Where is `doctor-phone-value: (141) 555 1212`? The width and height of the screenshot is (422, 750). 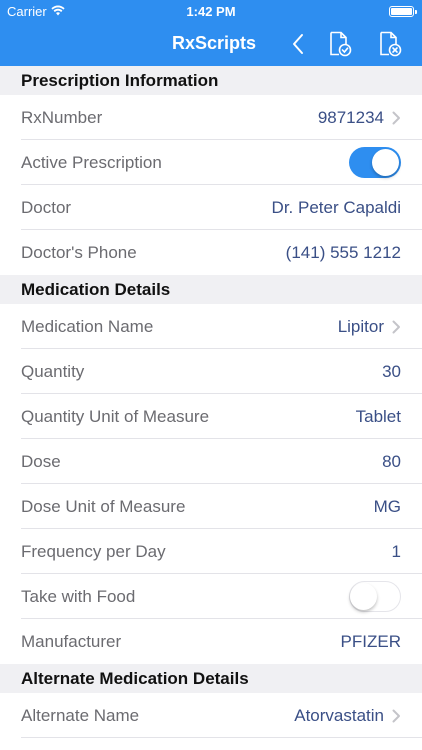
doctor-phone-value: (141) 555 1212 is located at coordinates (343, 253).